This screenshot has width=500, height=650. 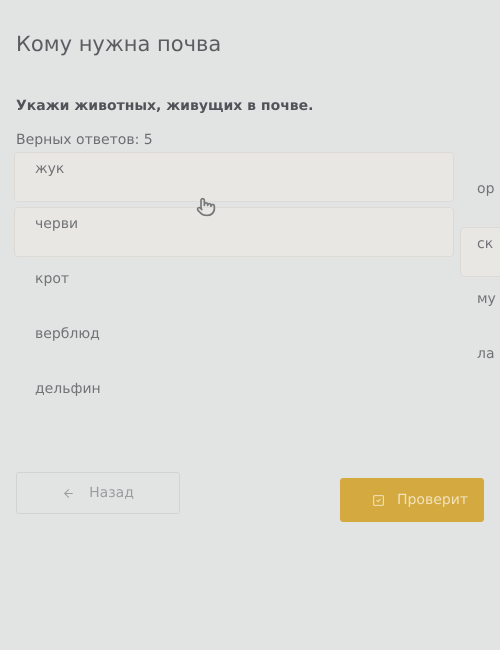 I want to click on answer-option: крот, so click(x=234, y=287).